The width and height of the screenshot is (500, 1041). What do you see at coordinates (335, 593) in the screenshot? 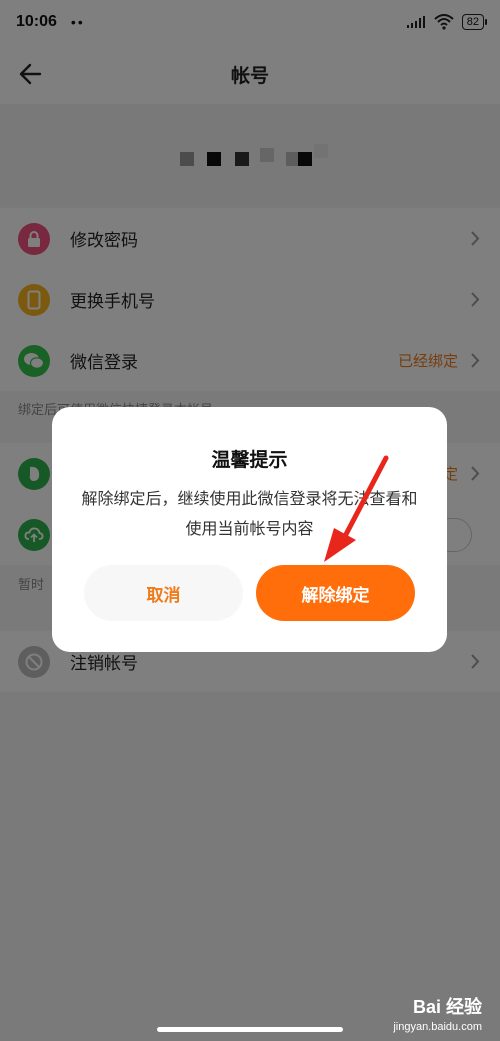
I see `unbind-confirm-button: 解除绑定` at bounding box center [335, 593].